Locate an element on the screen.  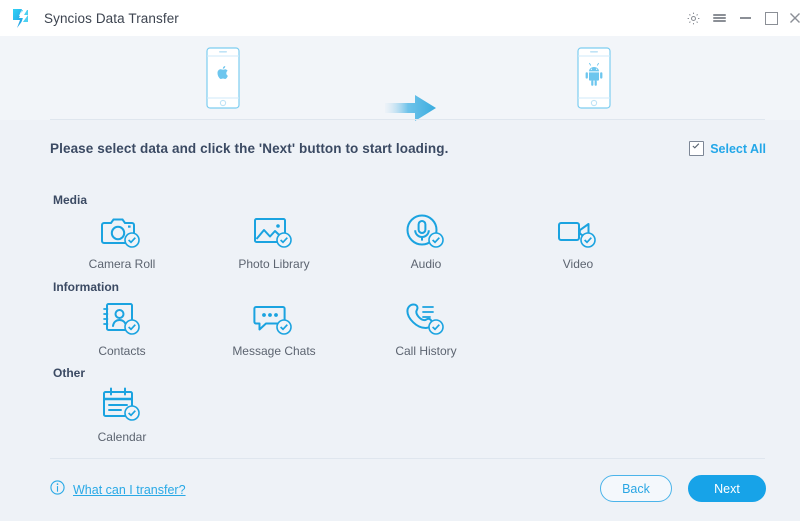
phone-handset-icon is located at coordinates (426, 318).